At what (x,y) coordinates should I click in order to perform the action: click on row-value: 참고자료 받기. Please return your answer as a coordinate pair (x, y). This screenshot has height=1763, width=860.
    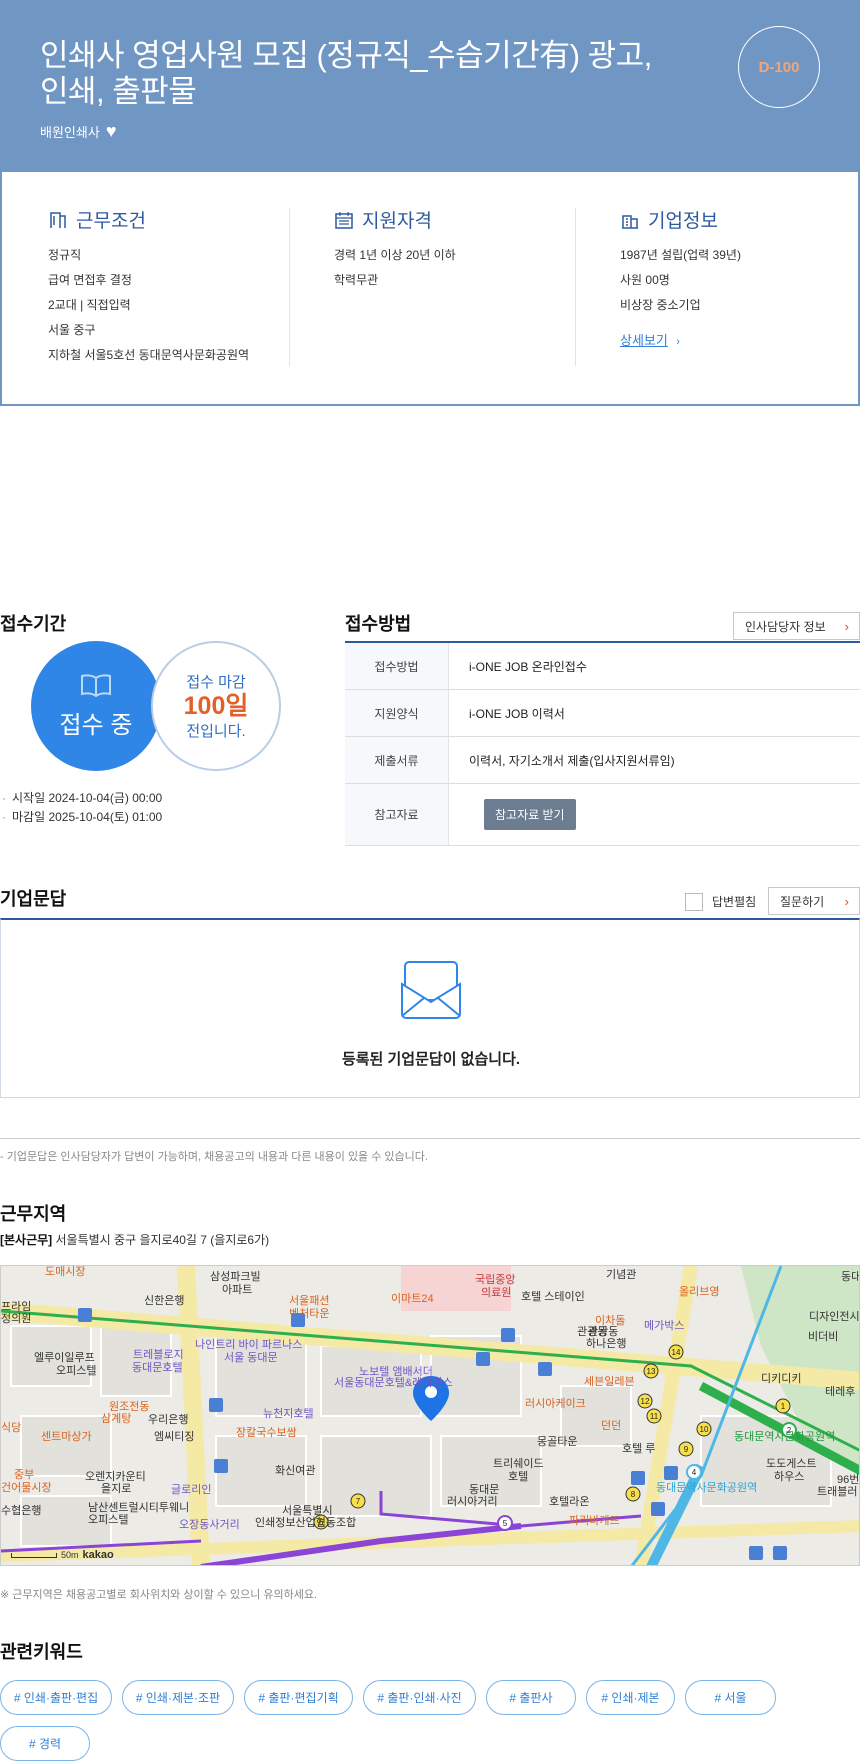
    Looking at the image, I should click on (654, 814).